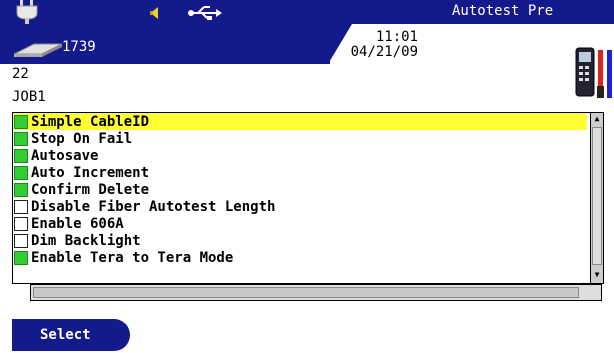  What do you see at coordinates (82, 138) in the screenshot?
I see `list-item-label: Stop On Fail` at bounding box center [82, 138].